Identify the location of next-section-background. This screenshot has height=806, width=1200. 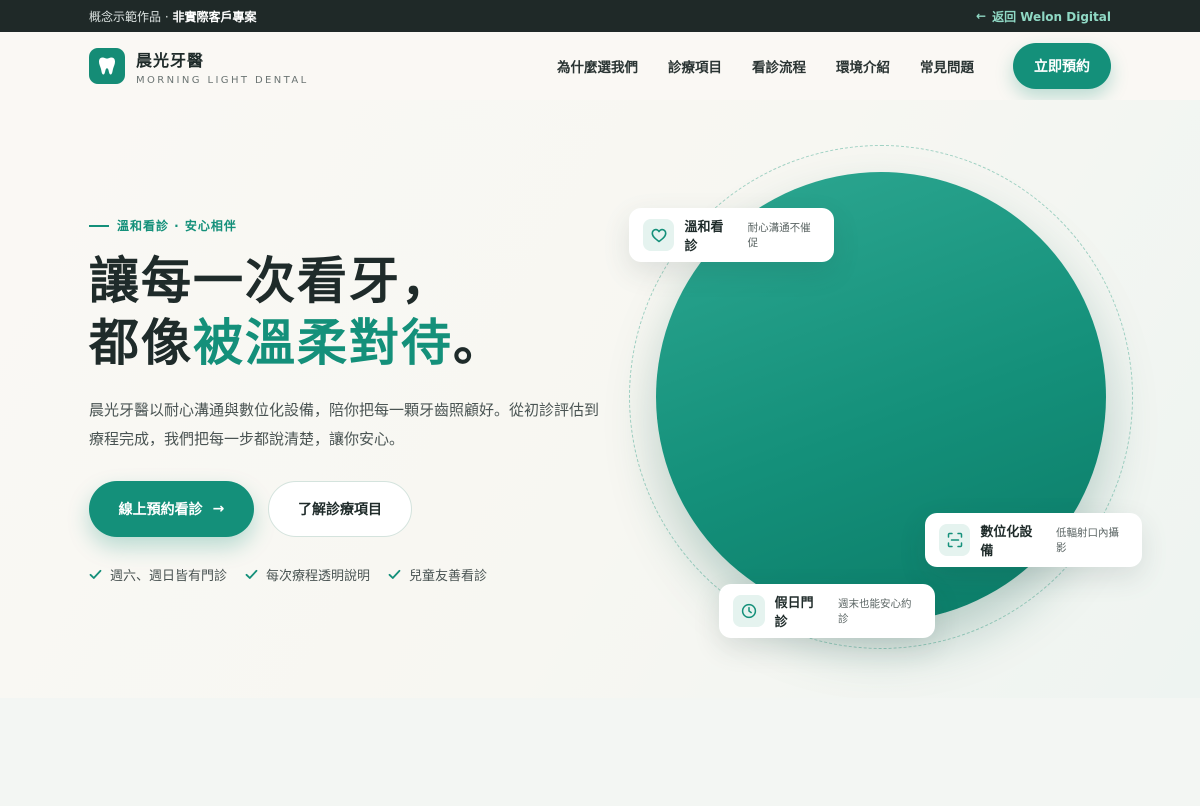
(600, 752).